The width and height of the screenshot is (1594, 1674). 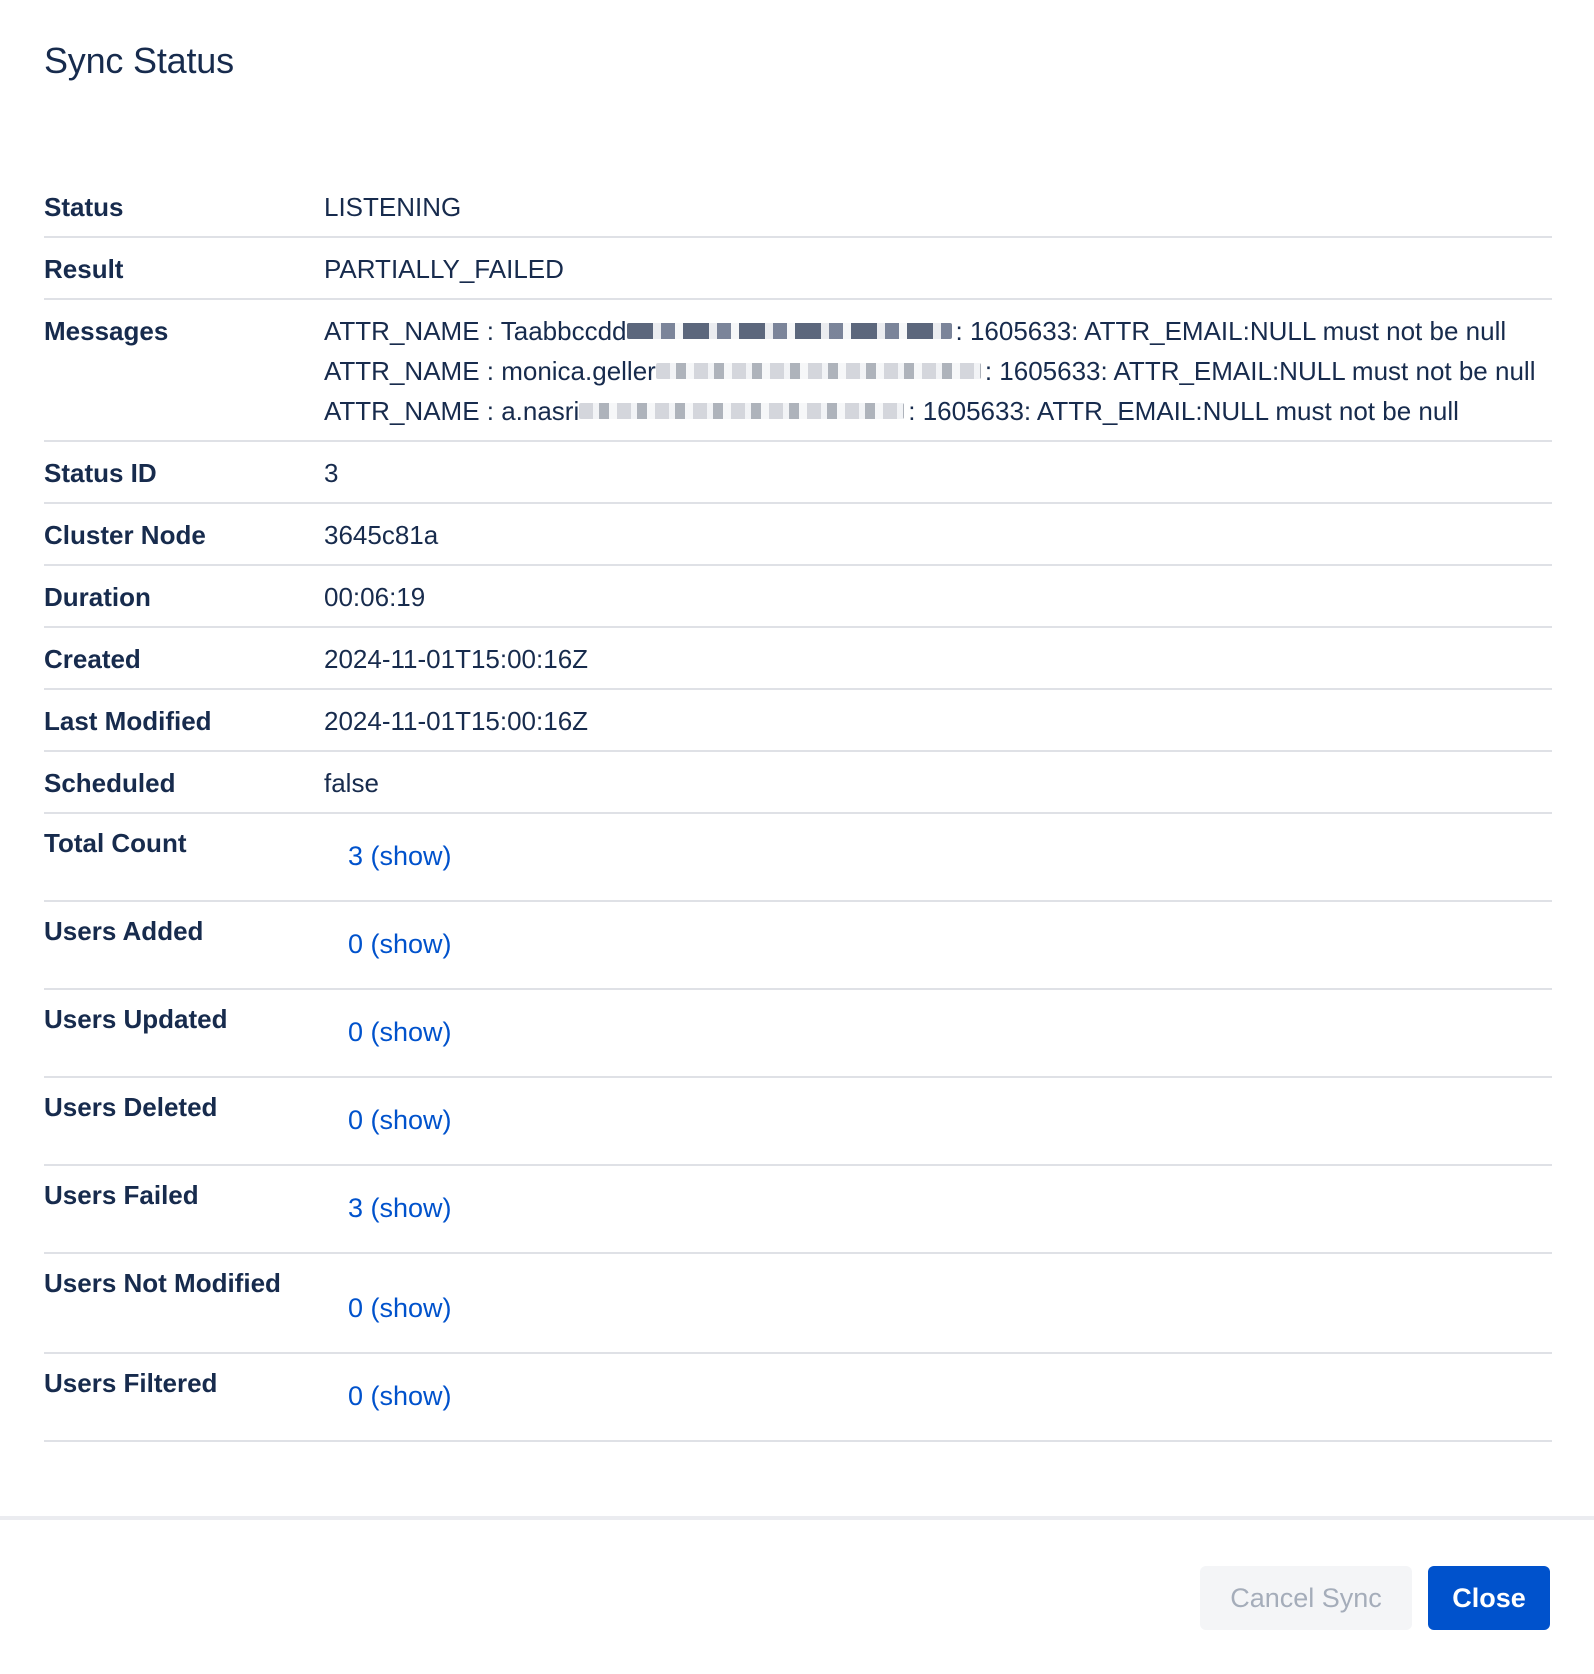 What do you see at coordinates (184, 945) in the screenshot?
I see `users-added-label: Users Added` at bounding box center [184, 945].